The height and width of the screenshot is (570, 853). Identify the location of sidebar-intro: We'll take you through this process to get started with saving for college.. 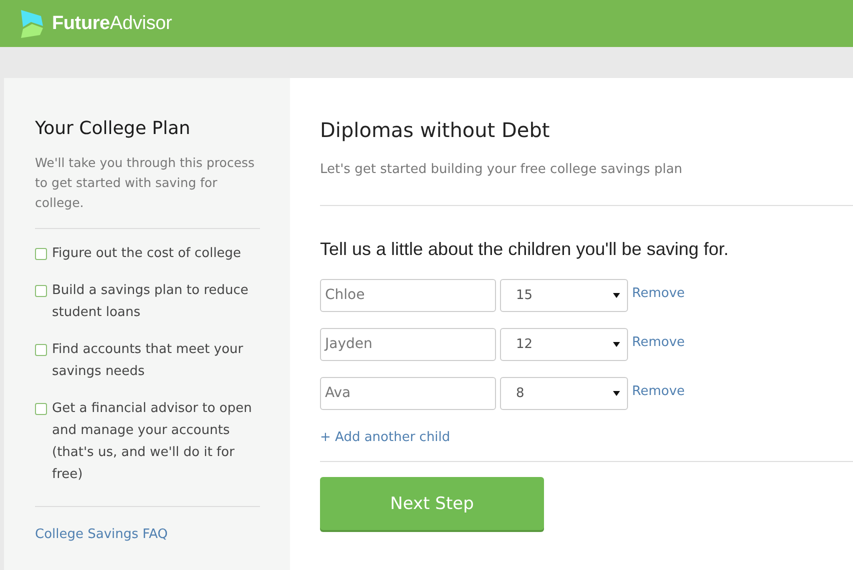
(145, 183).